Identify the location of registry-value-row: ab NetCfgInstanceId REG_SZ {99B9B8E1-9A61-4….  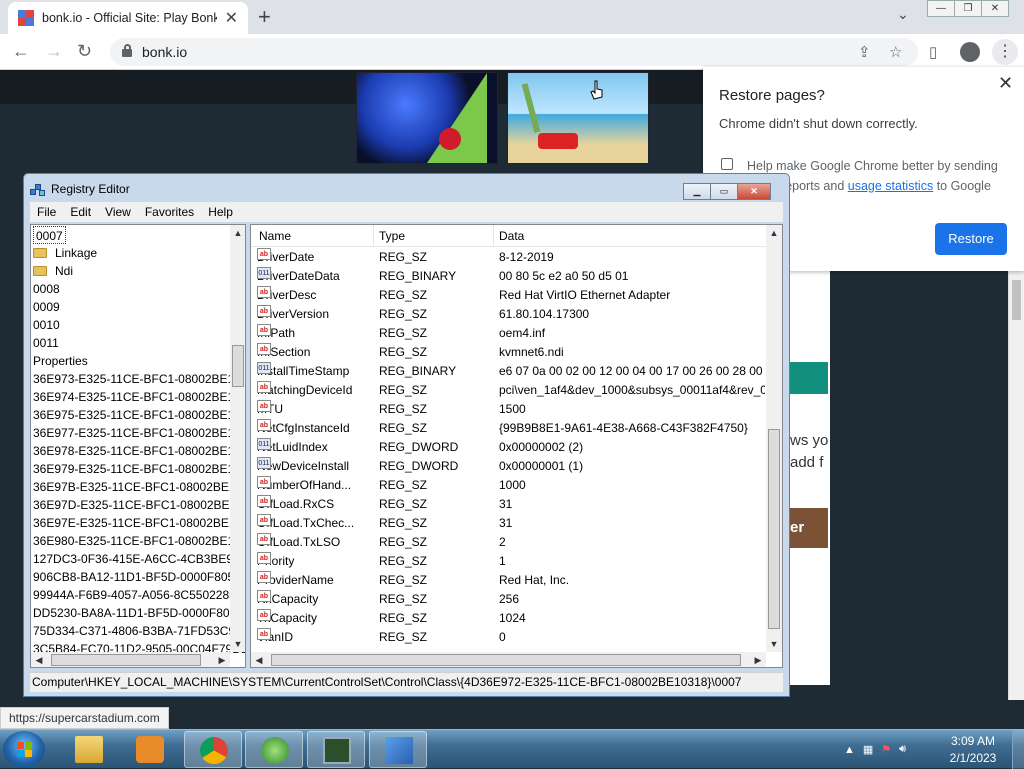
(508, 428).